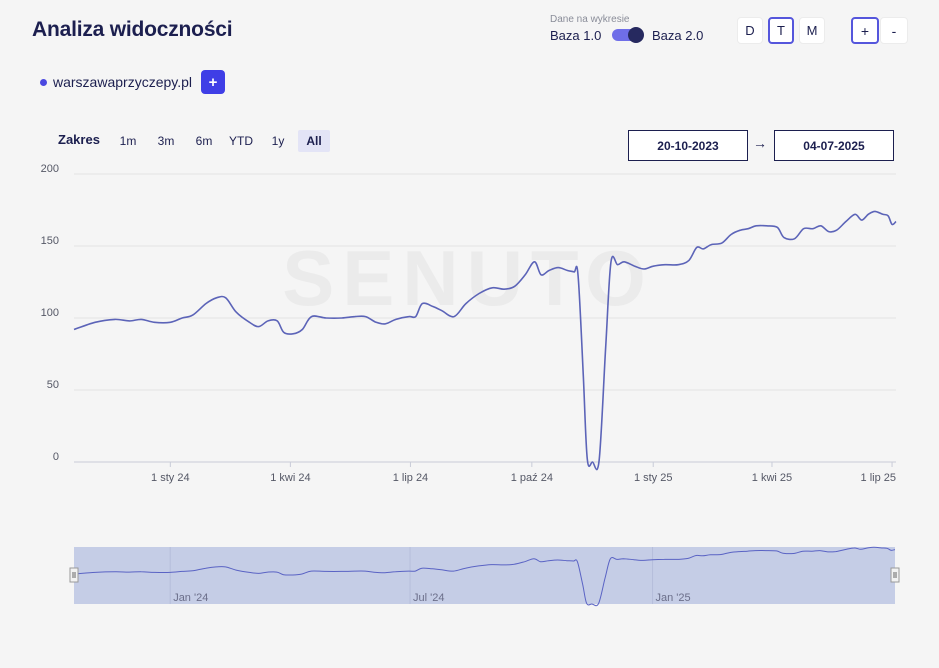  Describe the element at coordinates (878, 478) in the screenshot. I see `x-tick-label: 1 lip 25` at that location.